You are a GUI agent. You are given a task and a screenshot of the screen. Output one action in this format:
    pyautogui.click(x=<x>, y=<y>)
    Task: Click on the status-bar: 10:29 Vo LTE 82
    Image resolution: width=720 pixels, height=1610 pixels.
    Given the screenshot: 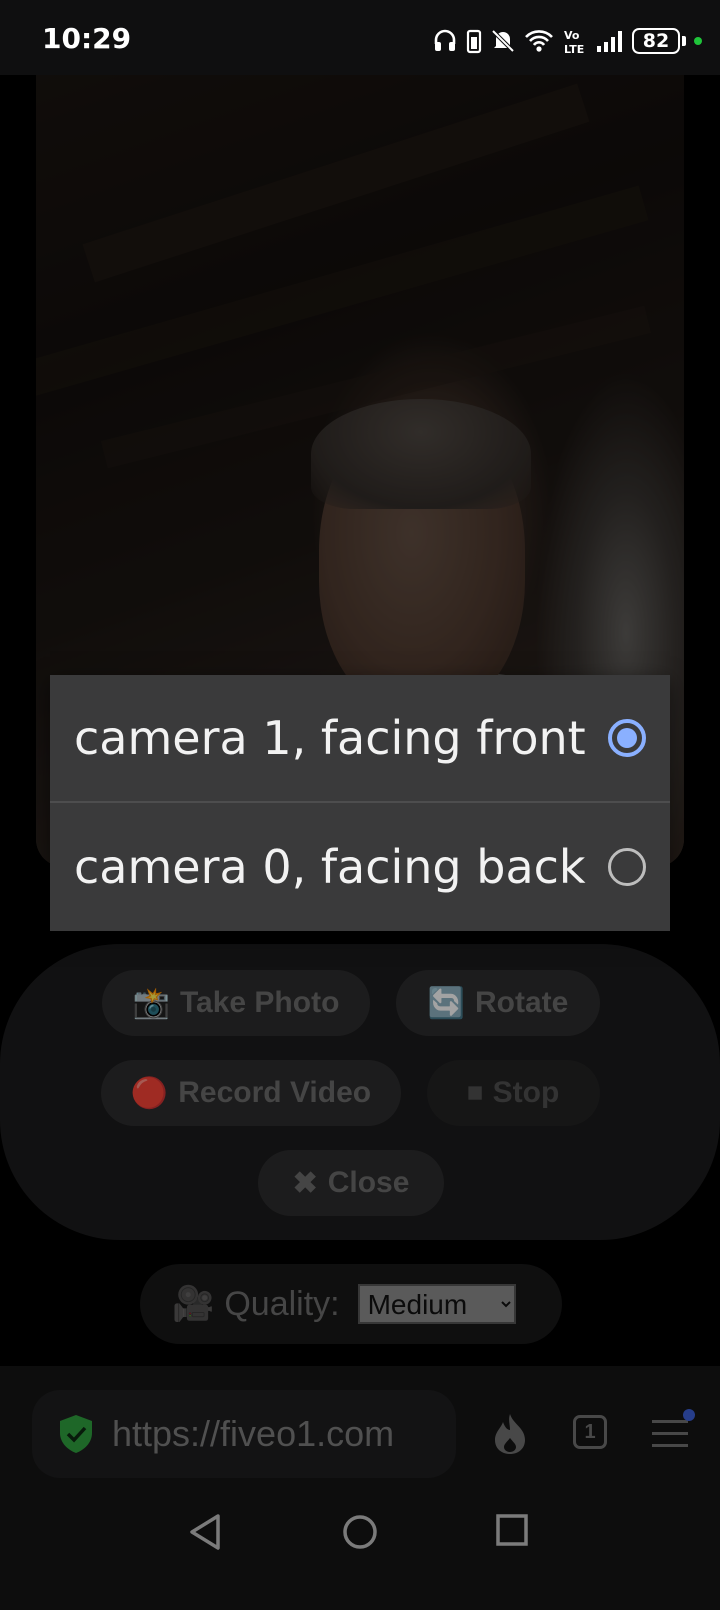 What is the action you would take?
    pyautogui.click(x=360, y=37)
    